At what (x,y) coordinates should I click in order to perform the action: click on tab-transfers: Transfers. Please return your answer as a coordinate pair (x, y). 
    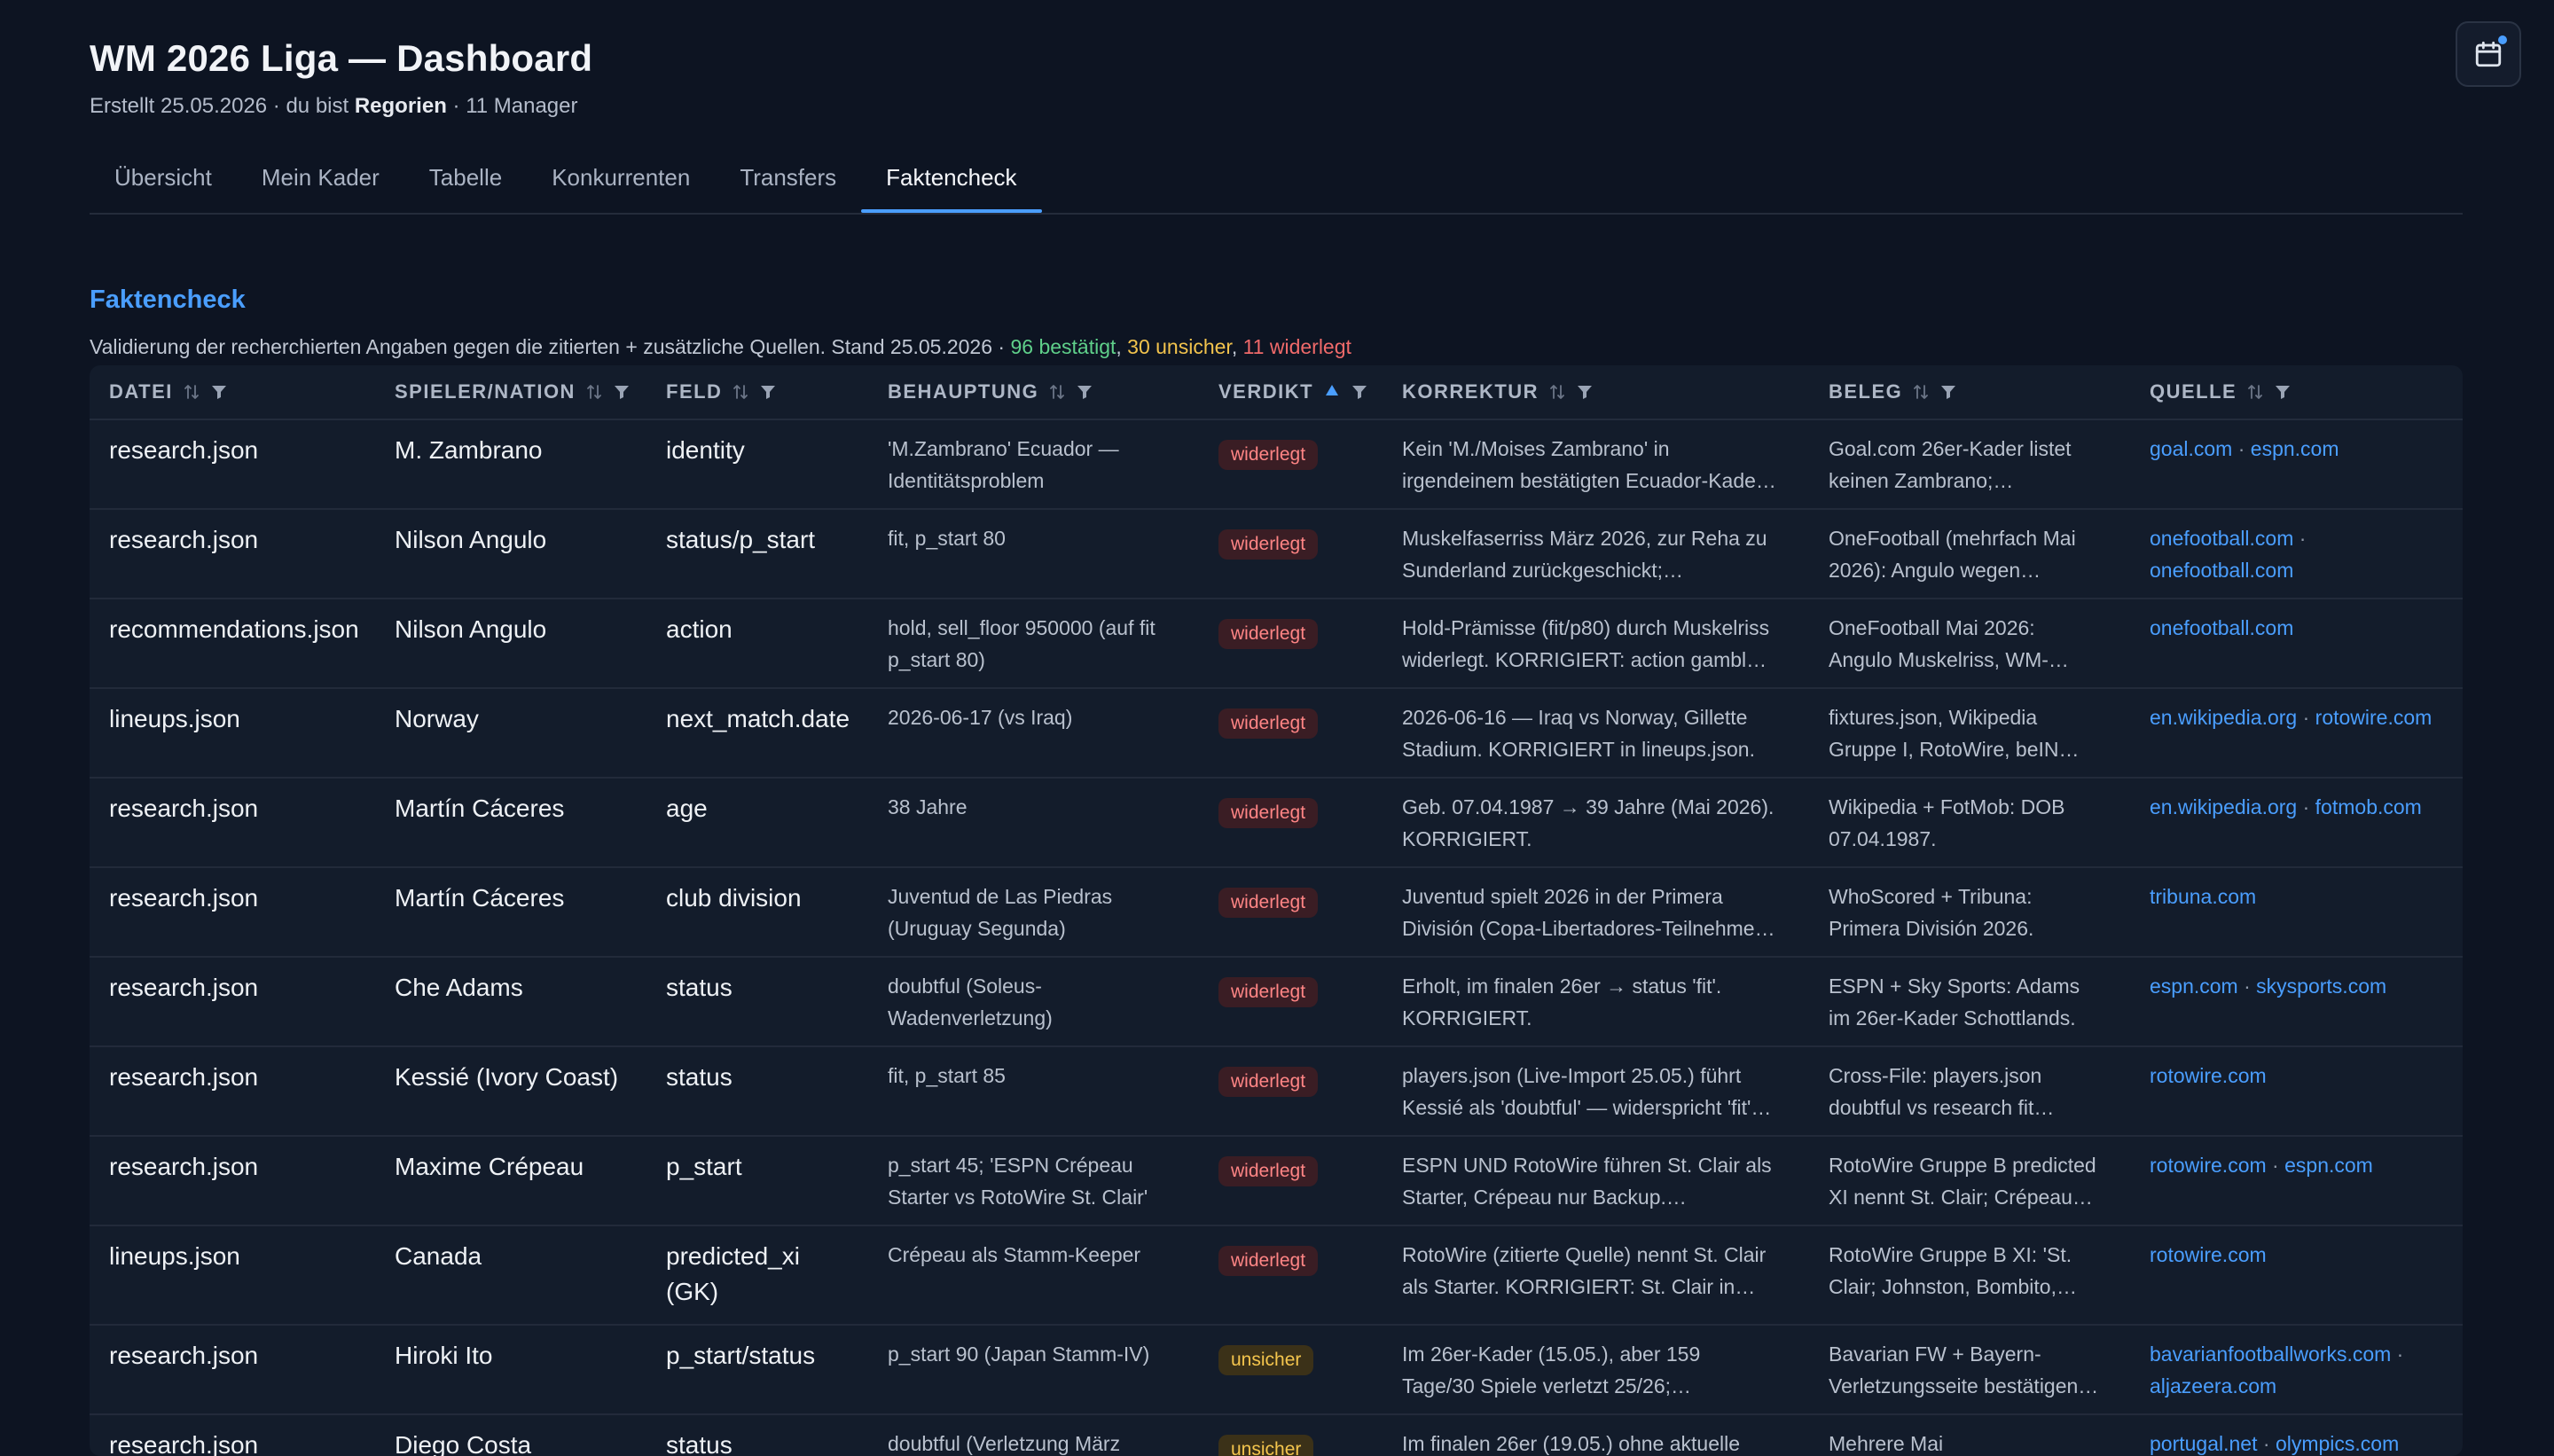
    Looking at the image, I should click on (788, 182).